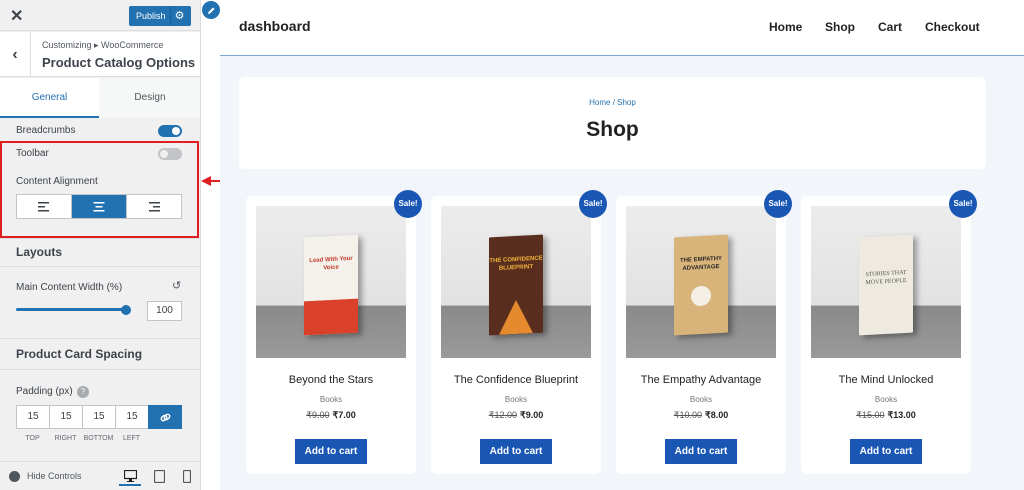 This screenshot has width=1024, height=490. Describe the element at coordinates (82, 438) in the screenshot. I see `padding-labels: TOP RIGHT BOTTOM LEFT` at that location.